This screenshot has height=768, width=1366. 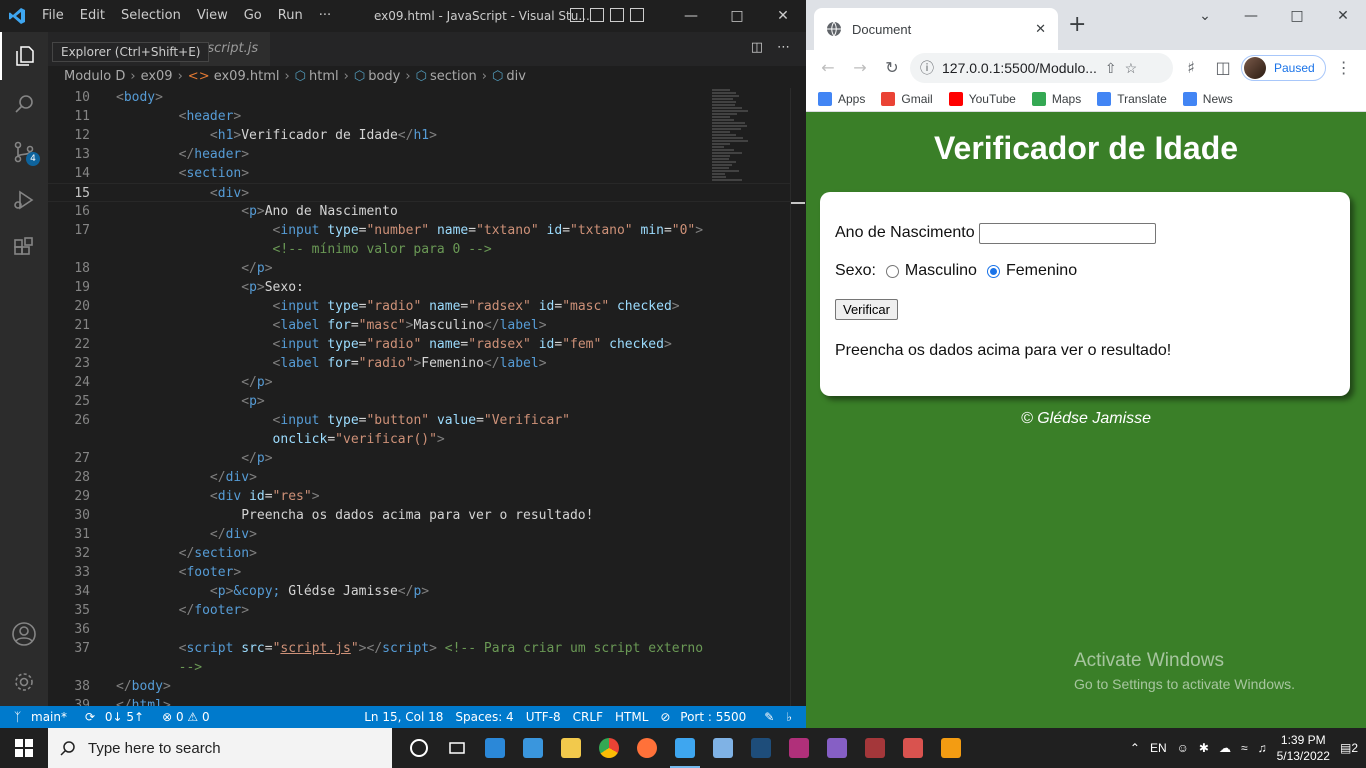 I want to click on language-mode: HTML, so click(x=631, y=717).